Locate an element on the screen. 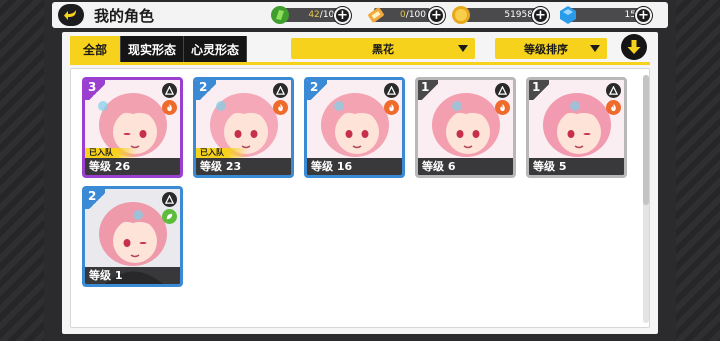  green-stamina-icon is located at coordinates (280, 15).